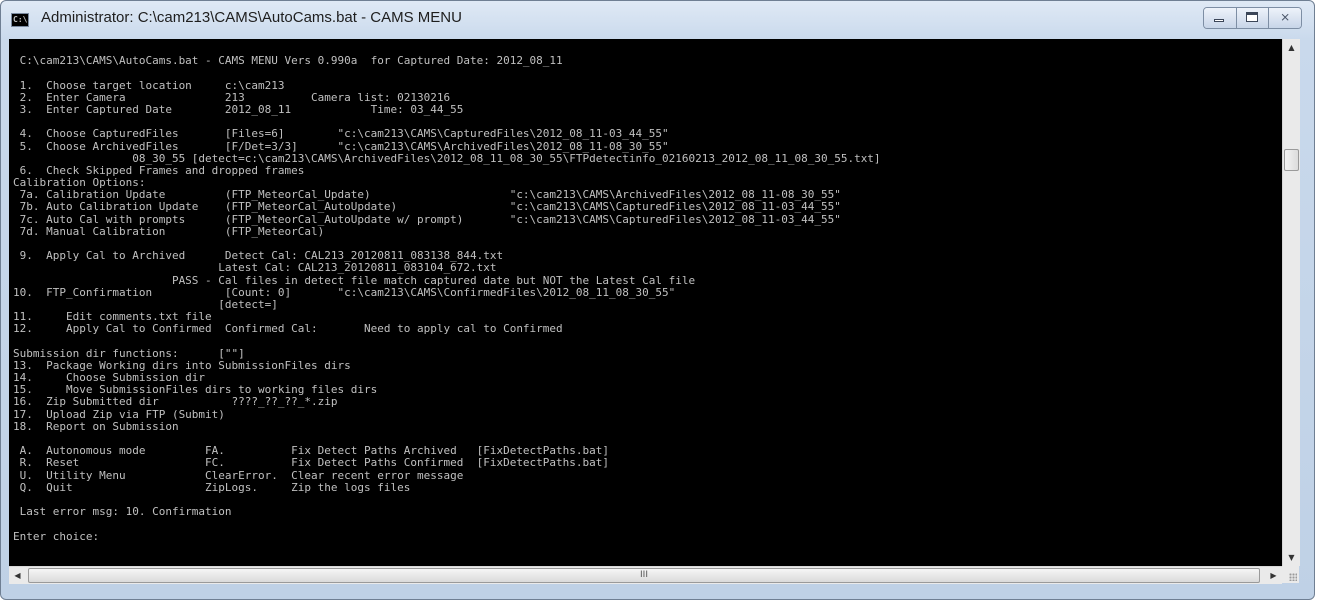 This screenshot has width=1317, height=602. I want to click on horizontal-scrollbar: ◀ III ▶, so click(645, 575).